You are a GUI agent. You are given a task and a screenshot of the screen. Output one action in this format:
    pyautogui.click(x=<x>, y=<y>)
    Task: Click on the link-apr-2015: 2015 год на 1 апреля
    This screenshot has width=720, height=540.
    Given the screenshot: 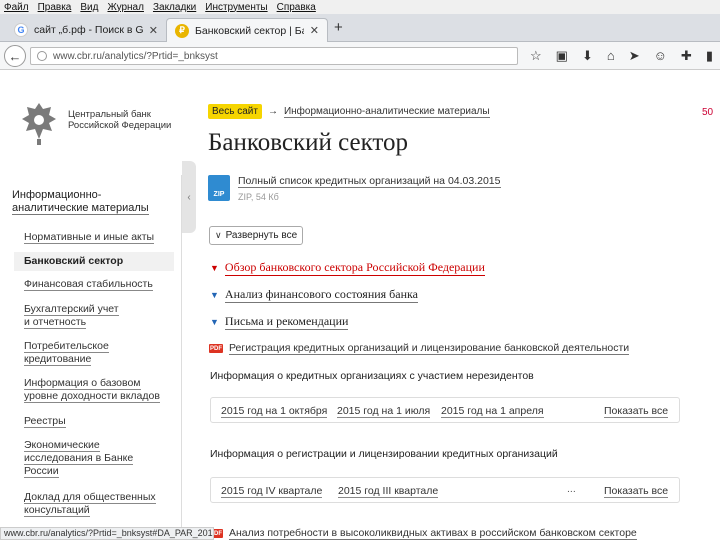 What is the action you would take?
    pyautogui.click(x=492, y=411)
    